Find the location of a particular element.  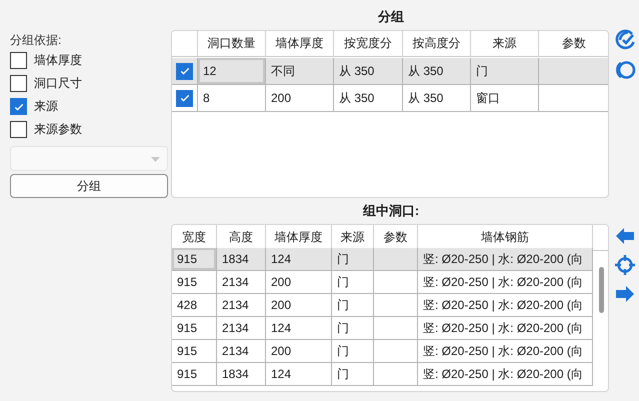

group-by-label: 分组依据: is located at coordinates (36, 40).